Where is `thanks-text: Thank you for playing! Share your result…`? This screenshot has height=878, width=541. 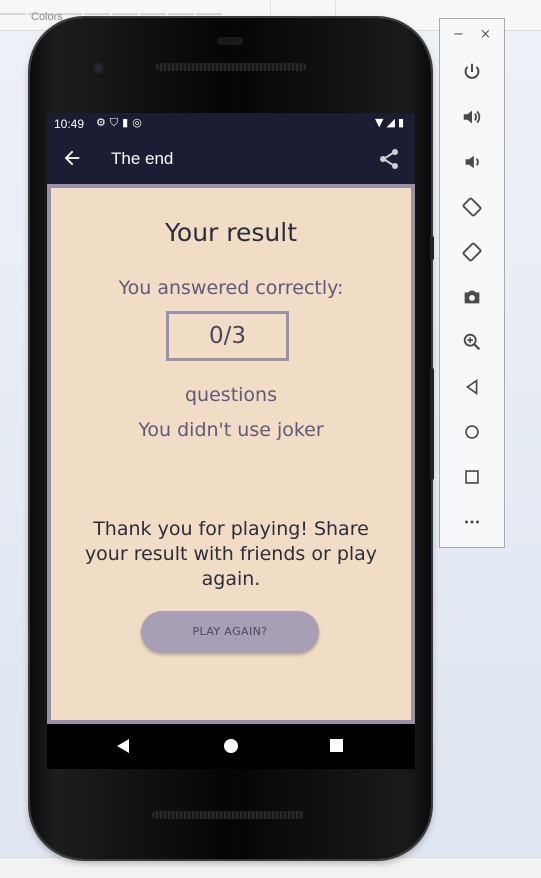
thanks-text: Thank you for playing! Share your result… is located at coordinates (231, 554).